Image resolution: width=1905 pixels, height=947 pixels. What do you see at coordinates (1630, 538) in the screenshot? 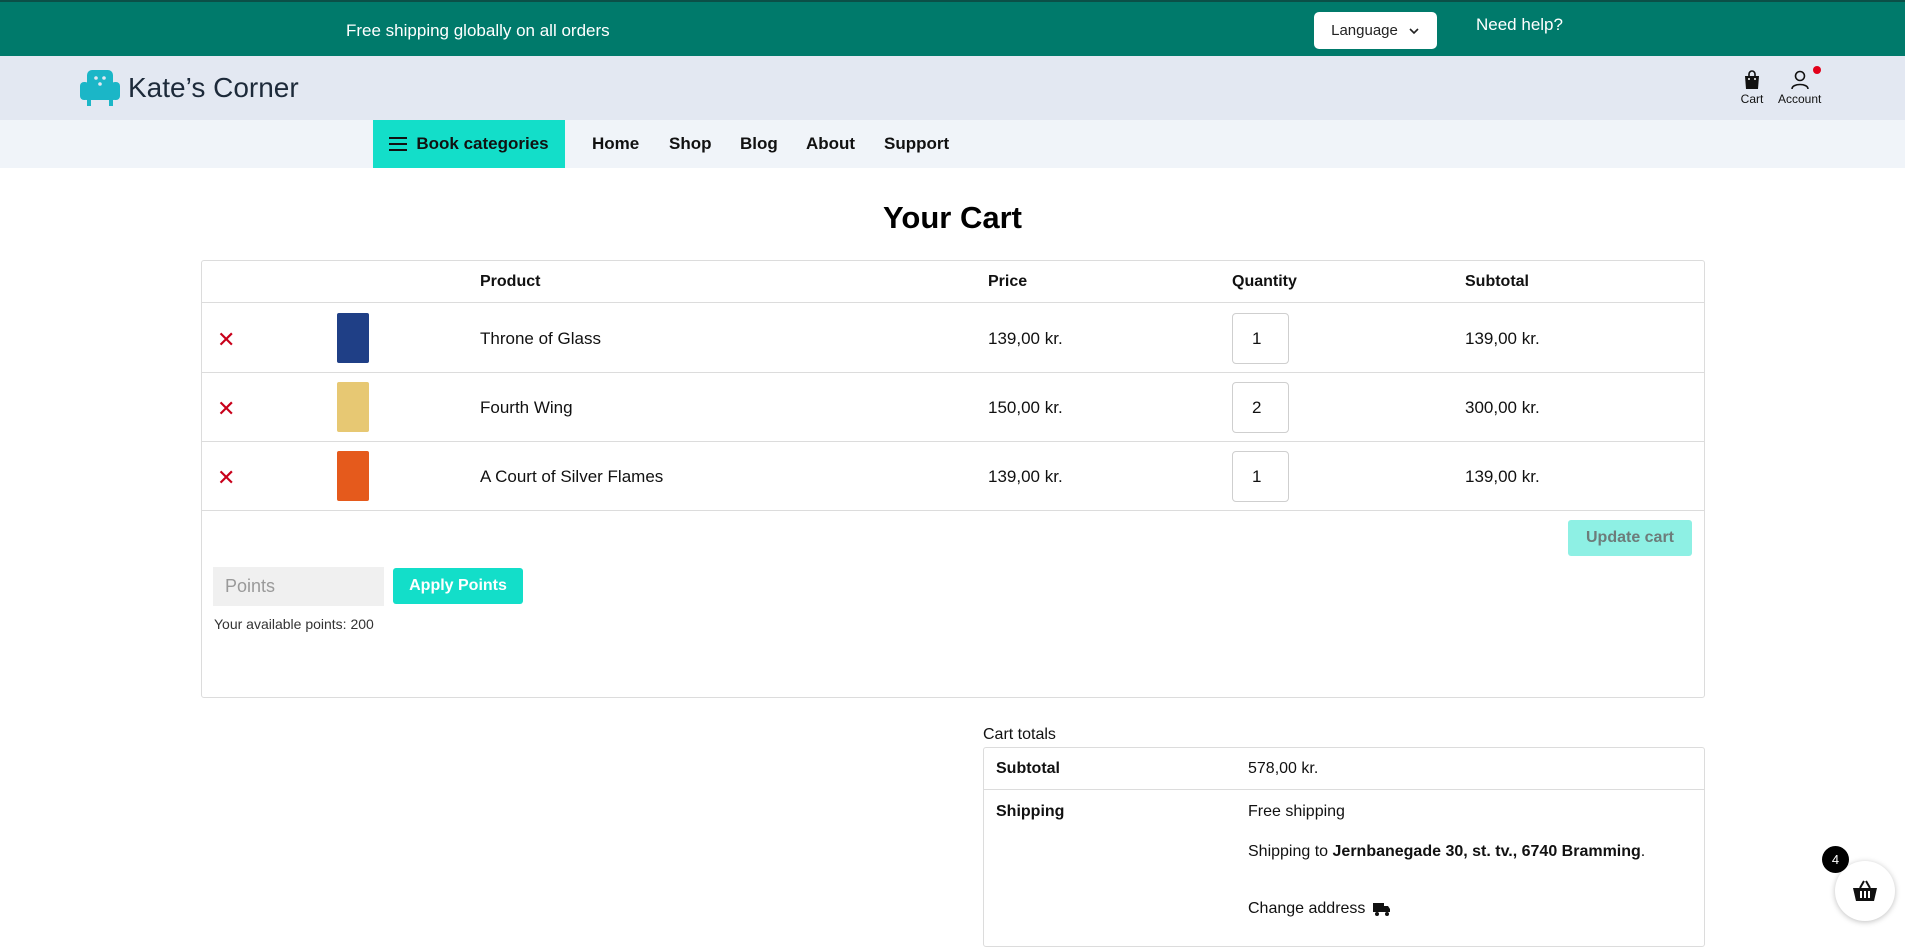
I see `update-cart-button: Update cart` at bounding box center [1630, 538].